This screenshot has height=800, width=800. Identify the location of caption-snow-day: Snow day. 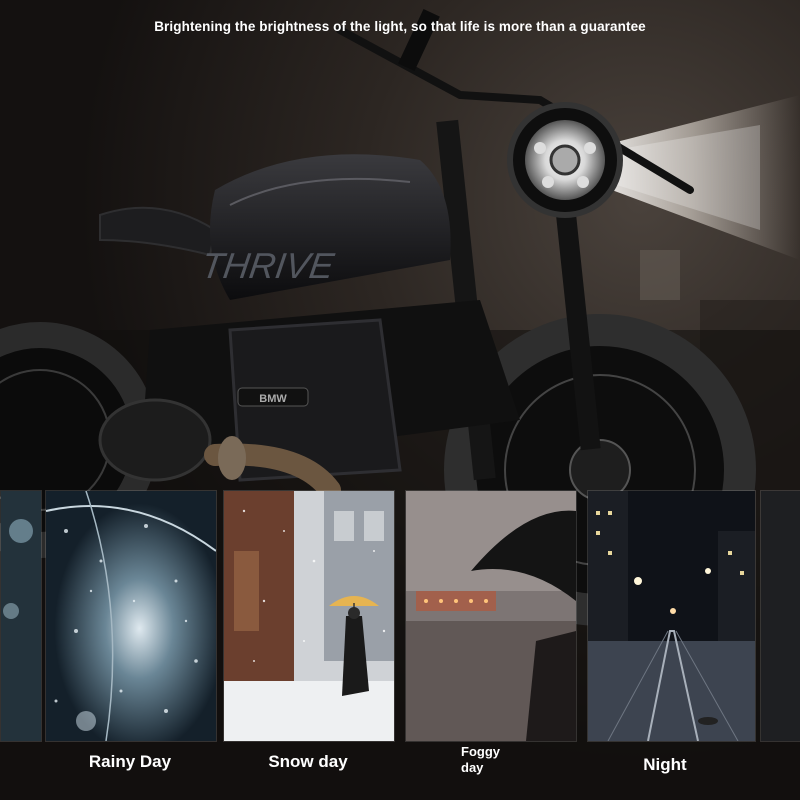
(308, 761).